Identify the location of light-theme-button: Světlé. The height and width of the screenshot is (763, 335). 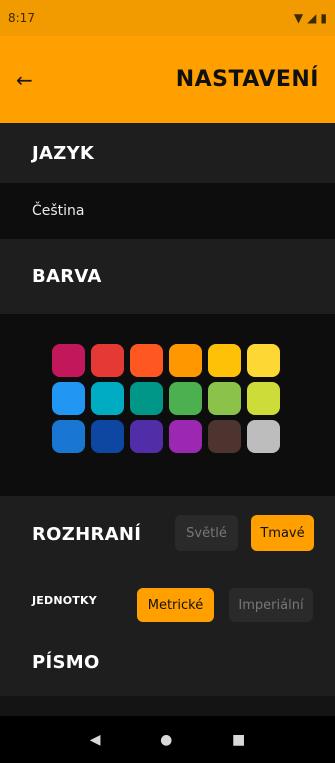
(206, 533).